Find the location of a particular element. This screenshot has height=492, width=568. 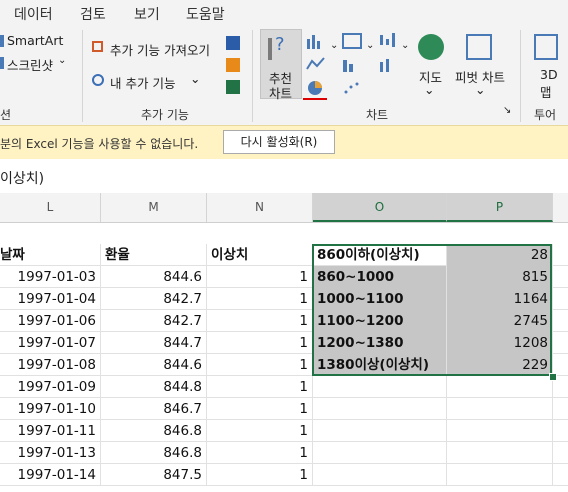

scatter-chart-icon is located at coordinates (352, 88).